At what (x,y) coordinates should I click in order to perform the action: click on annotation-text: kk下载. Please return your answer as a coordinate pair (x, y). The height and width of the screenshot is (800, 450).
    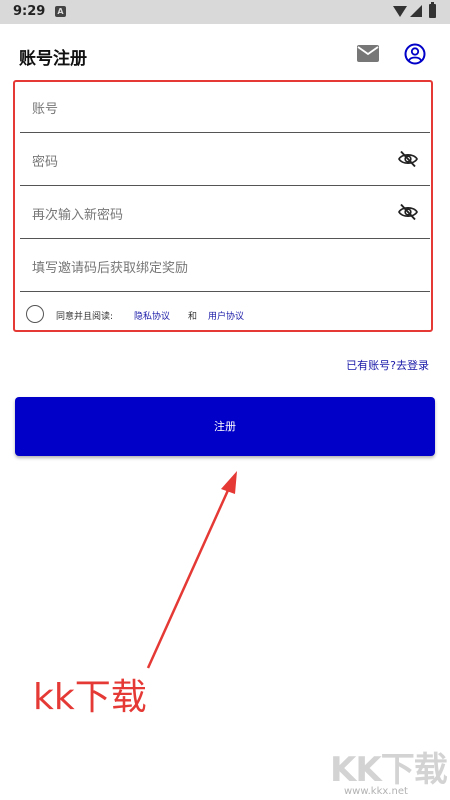
    Looking at the image, I should click on (90, 697).